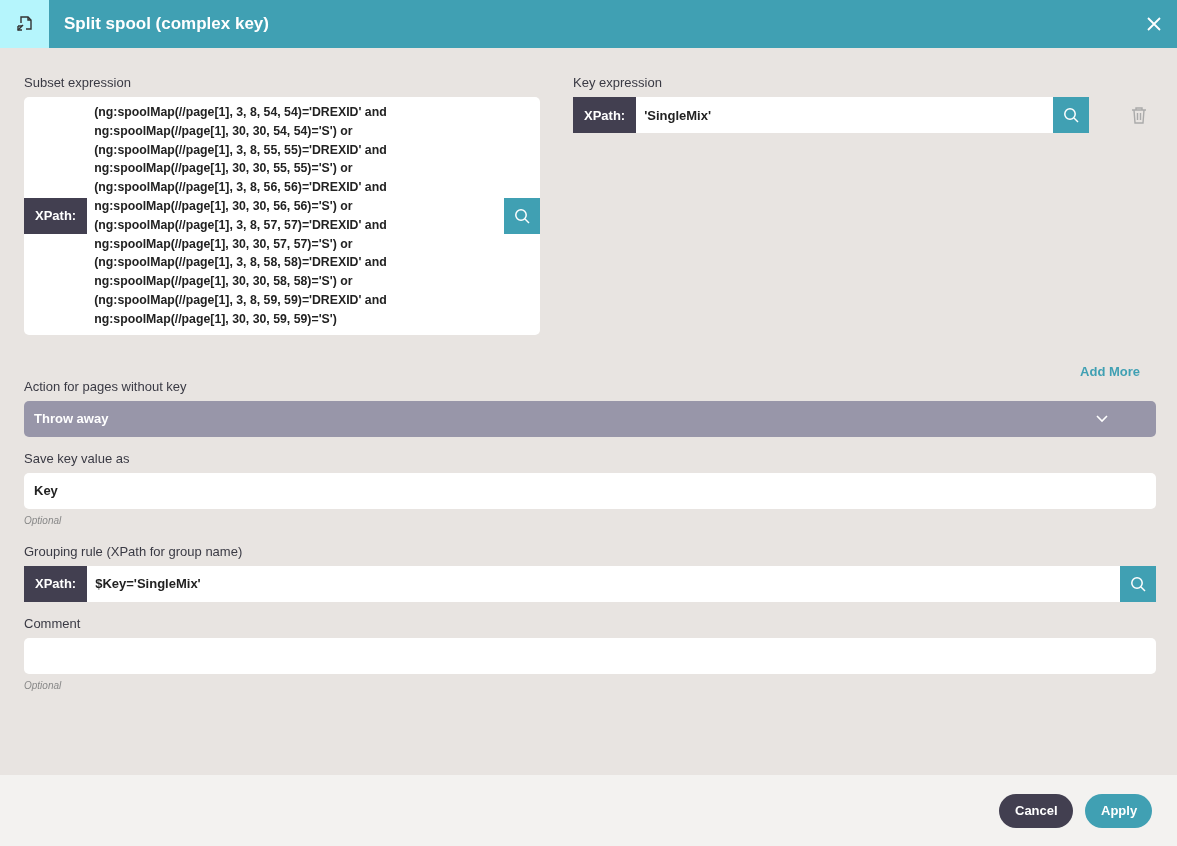 This screenshot has height=846, width=1177. Describe the element at coordinates (590, 655) in the screenshot. I see `comment-input` at that location.